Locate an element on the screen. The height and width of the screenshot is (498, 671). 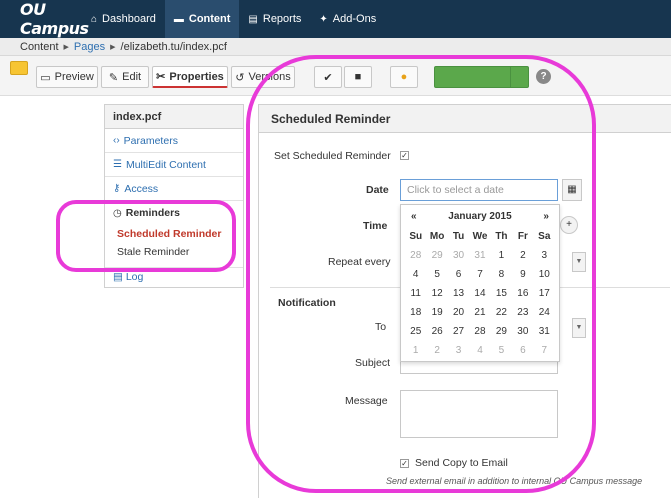
calendar-day: 9 is located at coordinates (522, 274).